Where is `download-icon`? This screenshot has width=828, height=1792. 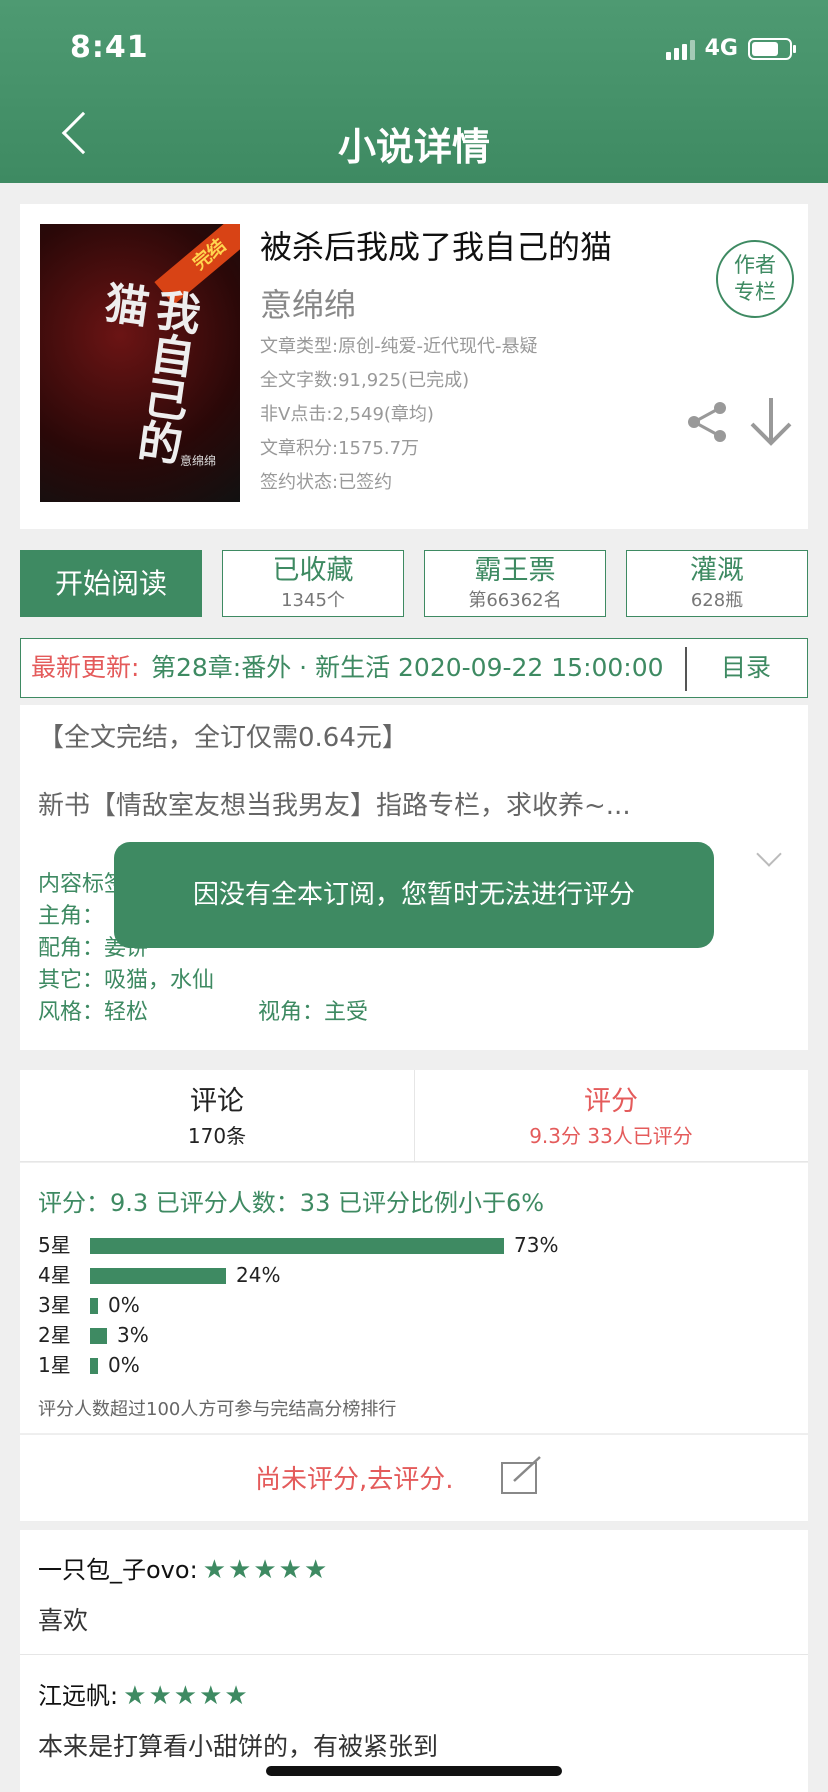
download-icon is located at coordinates (771, 421).